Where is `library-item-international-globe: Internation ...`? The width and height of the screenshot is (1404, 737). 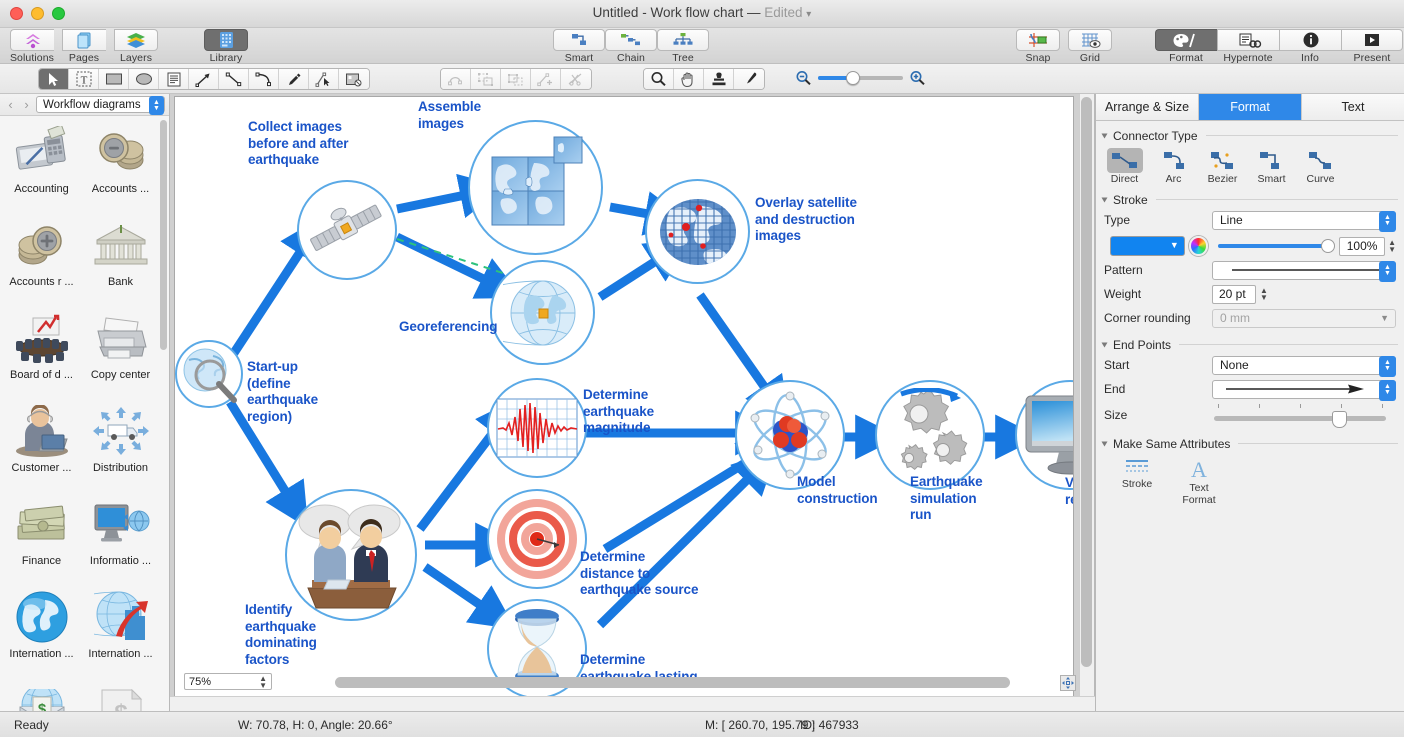
library-item-international-globe: Internation ... is located at coordinates (41, 633).